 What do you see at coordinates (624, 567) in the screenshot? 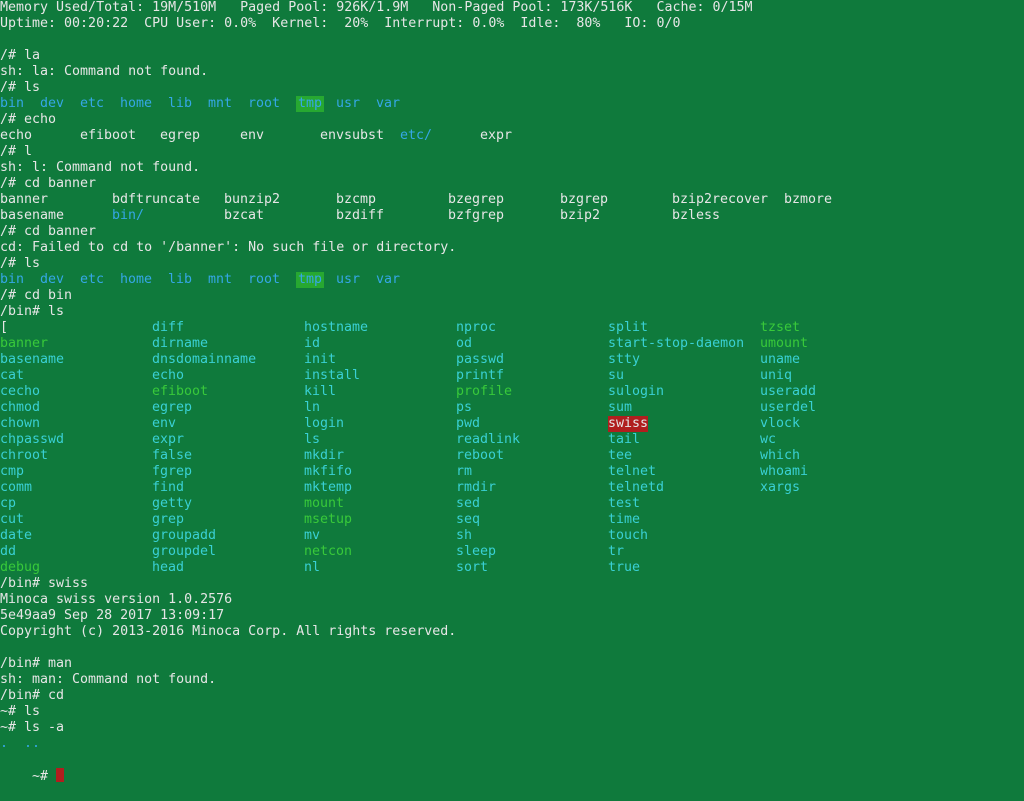
I see `listing-entry: true` at bounding box center [624, 567].